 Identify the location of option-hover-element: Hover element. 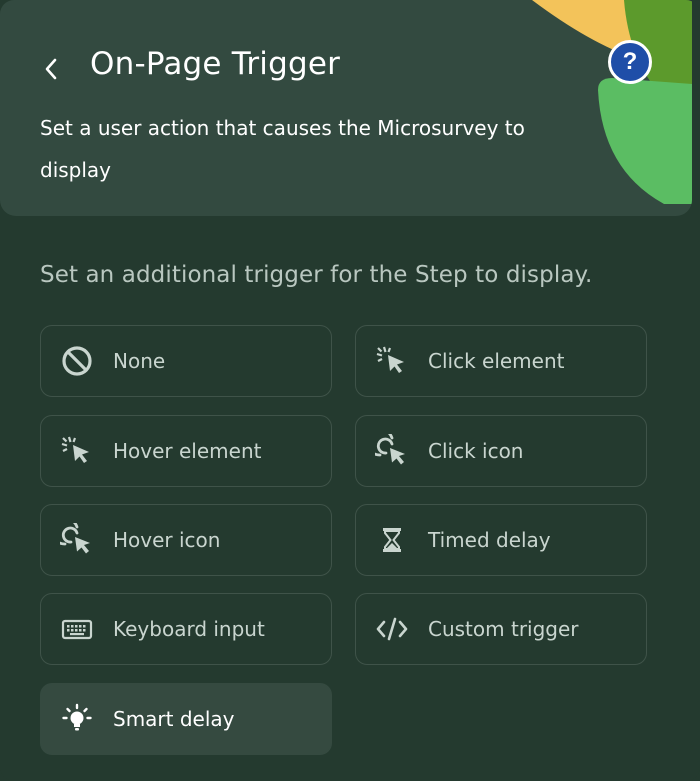
(186, 451).